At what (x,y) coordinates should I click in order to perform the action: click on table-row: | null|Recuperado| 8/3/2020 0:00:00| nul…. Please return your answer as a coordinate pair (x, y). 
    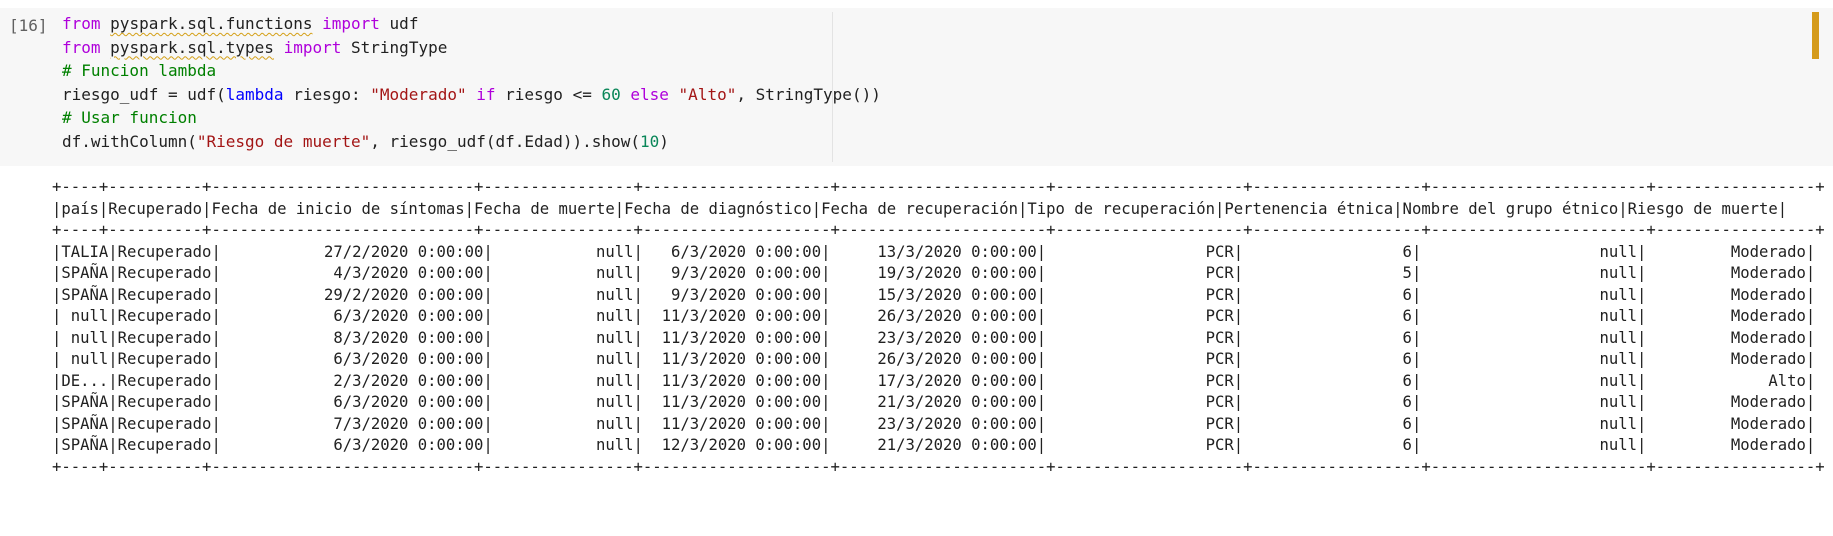
    Looking at the image, I should click on (934, 337).